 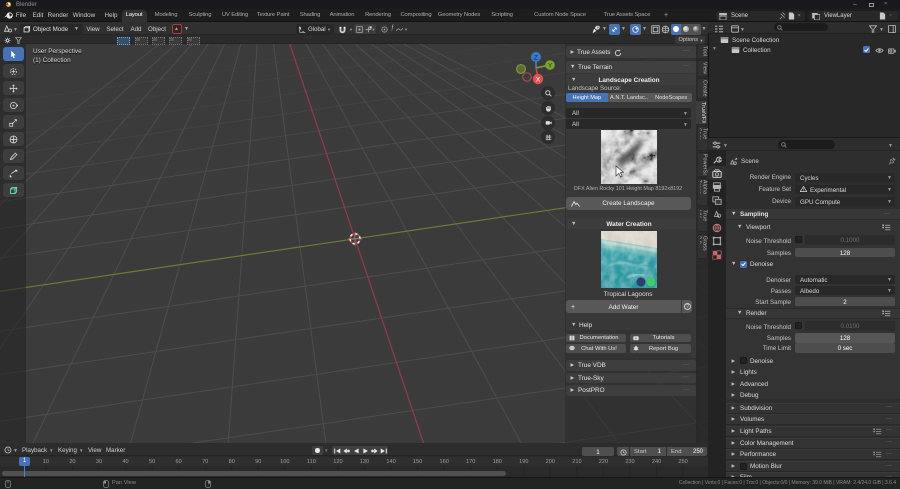 What do you see at coordinates (538, 80) in the screenshot?
I see `svg-text: X` at bounding box center [538, 80].